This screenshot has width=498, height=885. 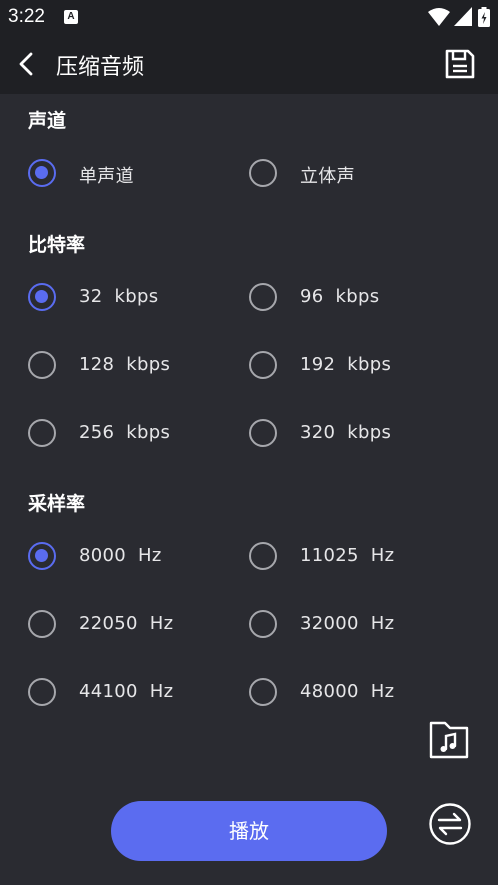 I want to click on radio-label: 44100 Hz, so click(x=126, y=691).